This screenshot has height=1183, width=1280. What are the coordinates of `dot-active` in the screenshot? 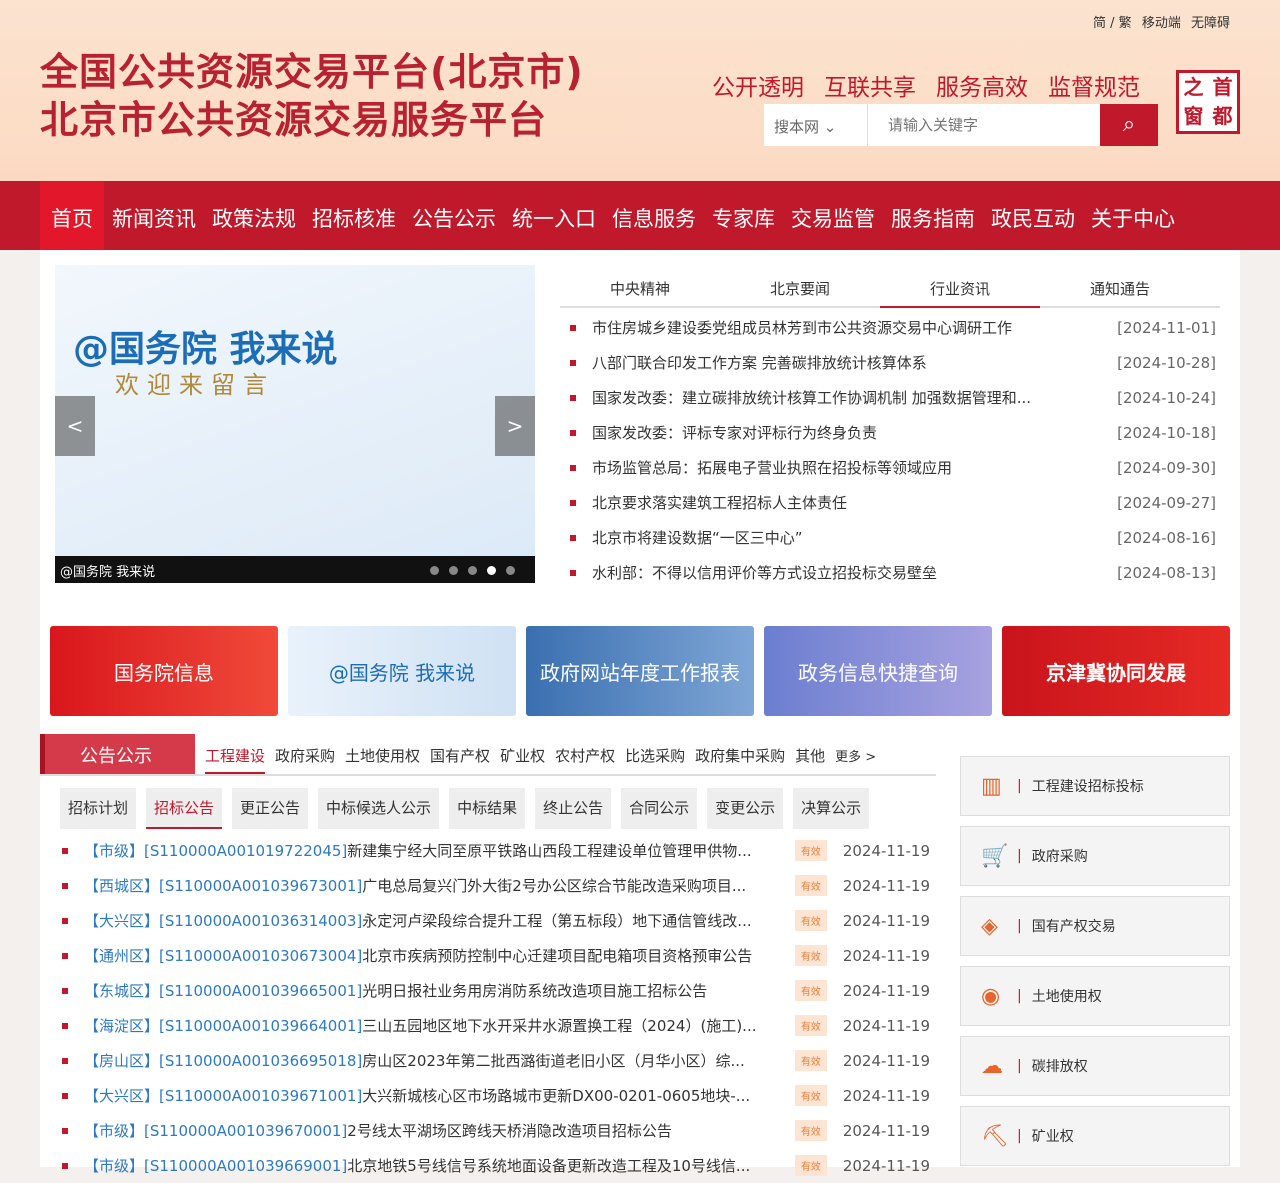 It's located at (491, 570).